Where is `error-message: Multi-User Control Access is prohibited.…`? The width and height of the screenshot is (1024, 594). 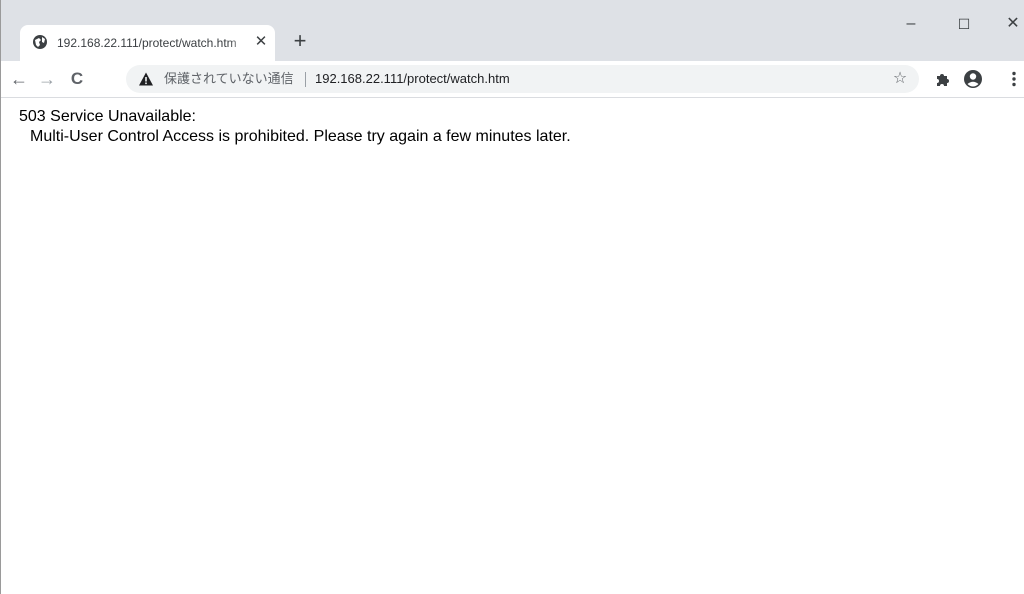 error-message: Multi-User Control Access is prohibited.… is located at coordinates (300, 136).